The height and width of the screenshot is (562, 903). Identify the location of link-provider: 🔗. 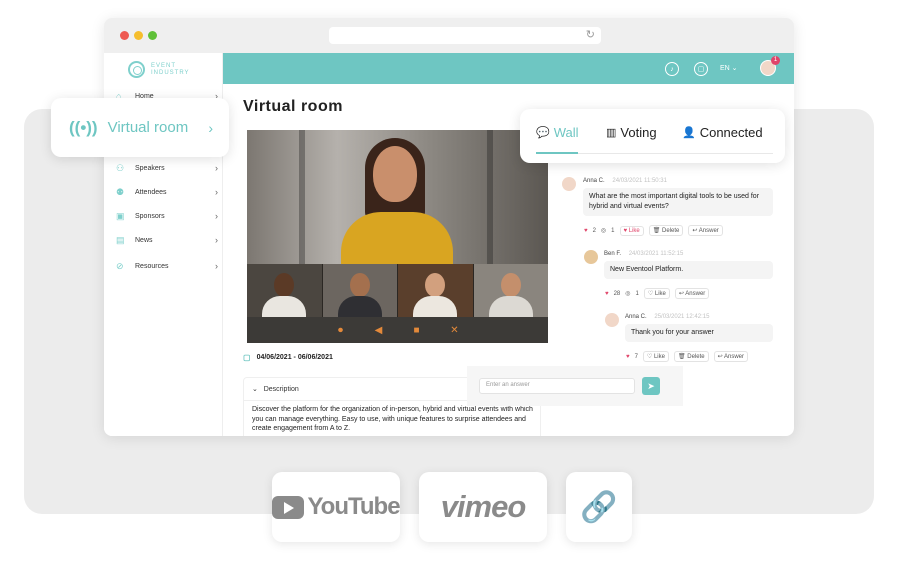
(599, 507).